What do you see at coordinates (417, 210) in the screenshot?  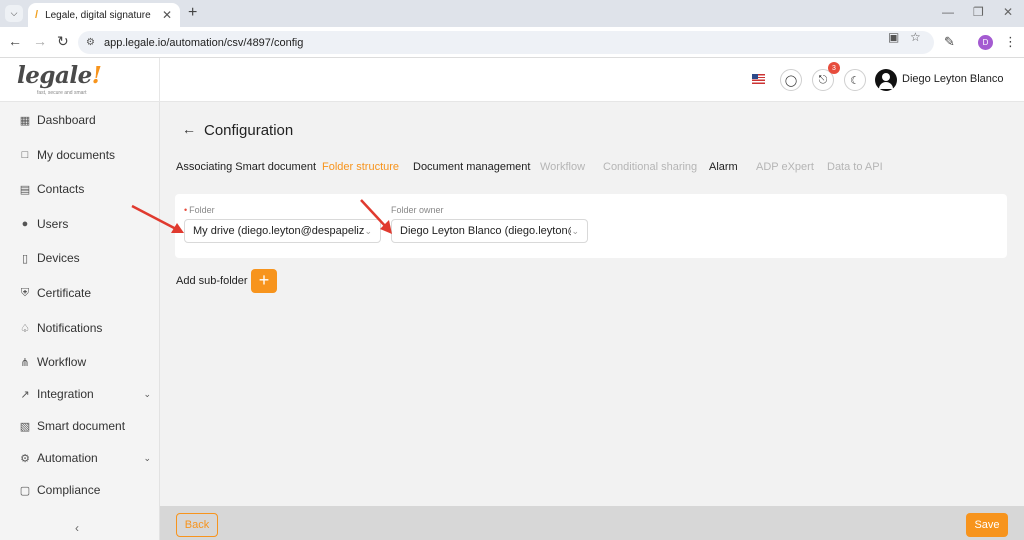 I see `folder-owner-label: Folder owner` at bounding box center [417, 210].